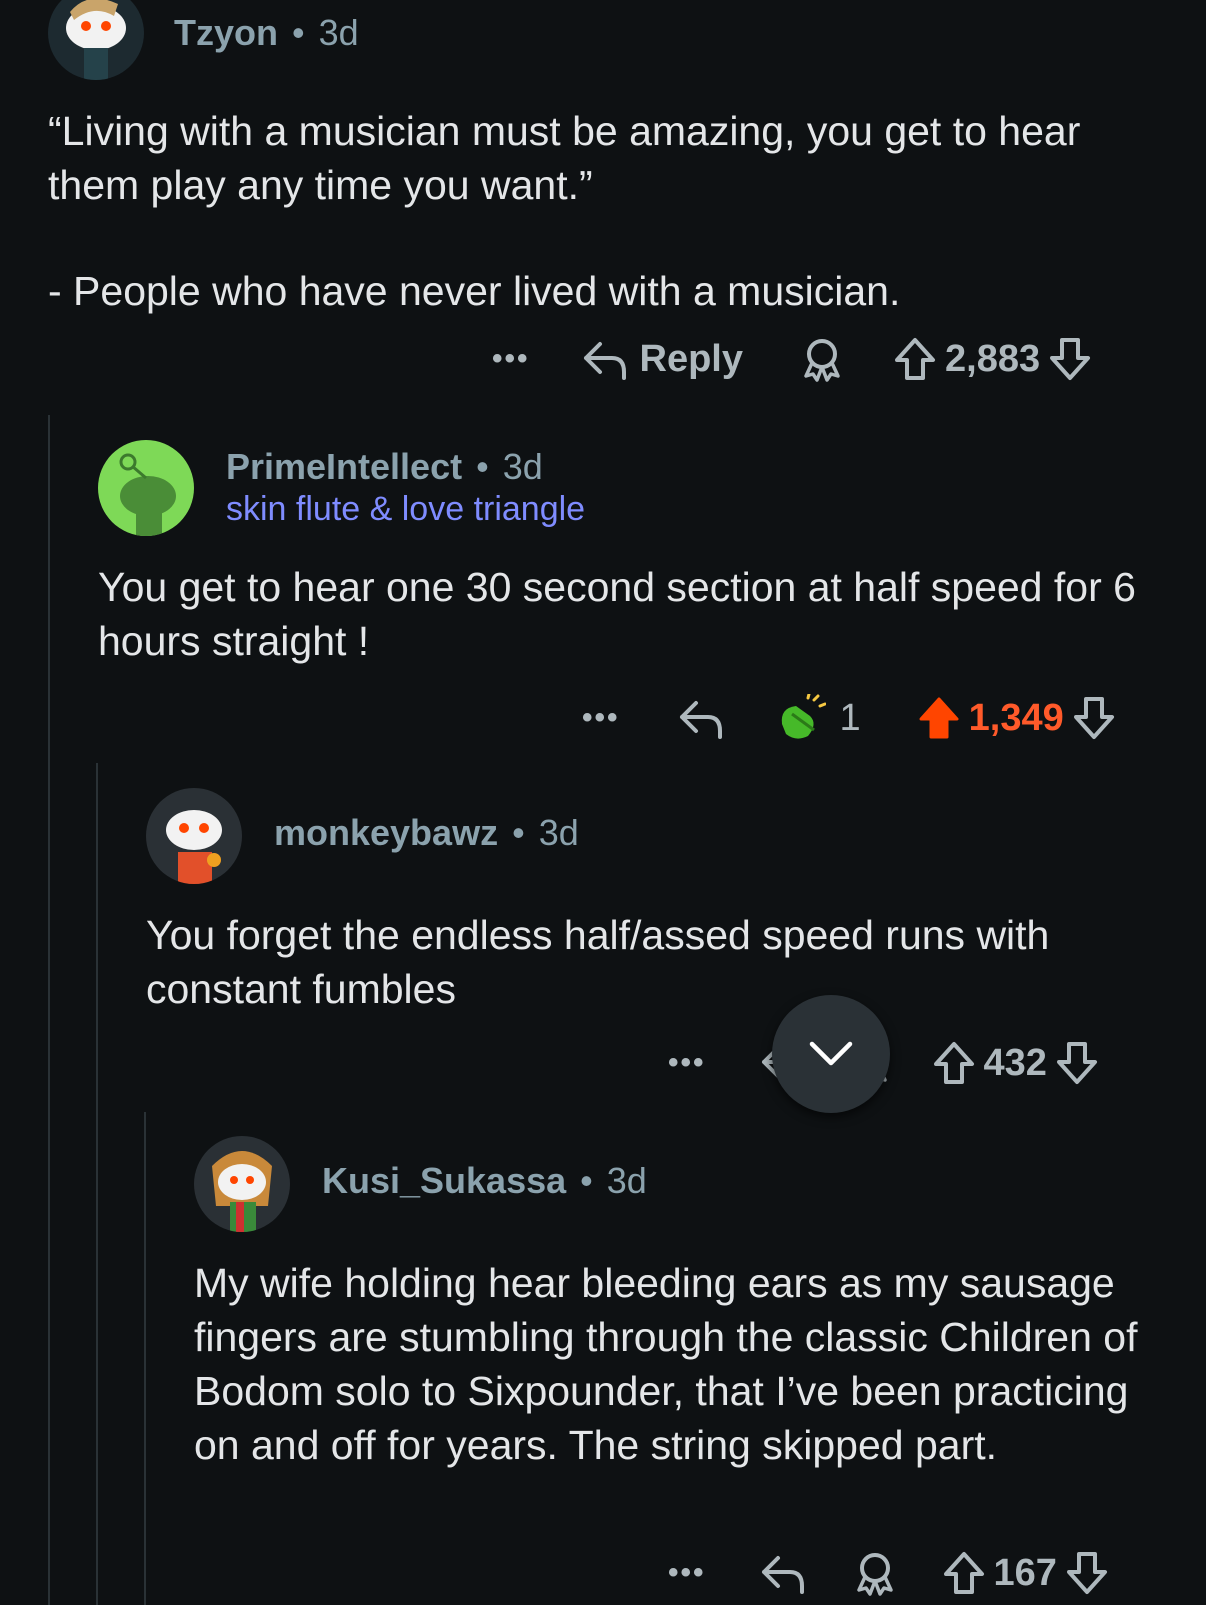 Image resolution: width=1206 pixels, height=1605 pixels. I want to click on award-button: 1, so click(817, 718).